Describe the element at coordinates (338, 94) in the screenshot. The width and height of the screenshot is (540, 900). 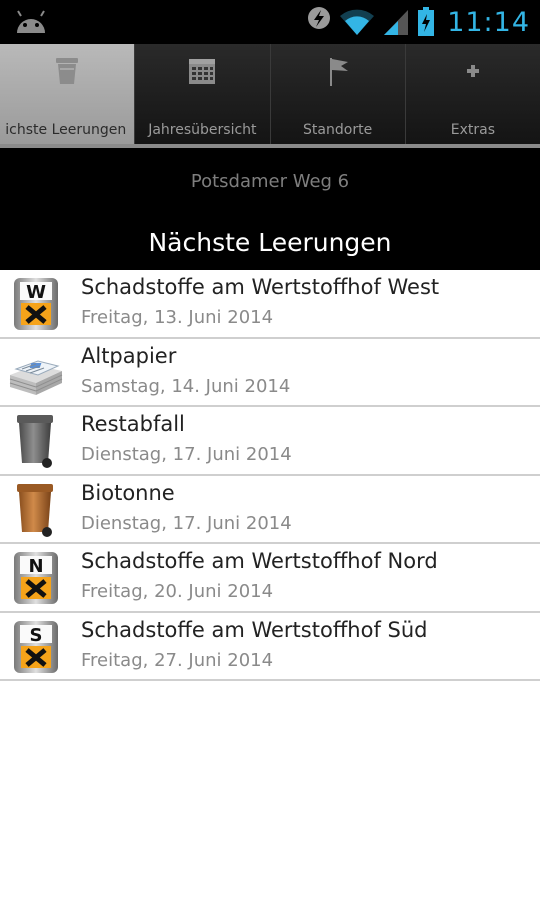
I see `tab-standorte: Standorte` at that location.